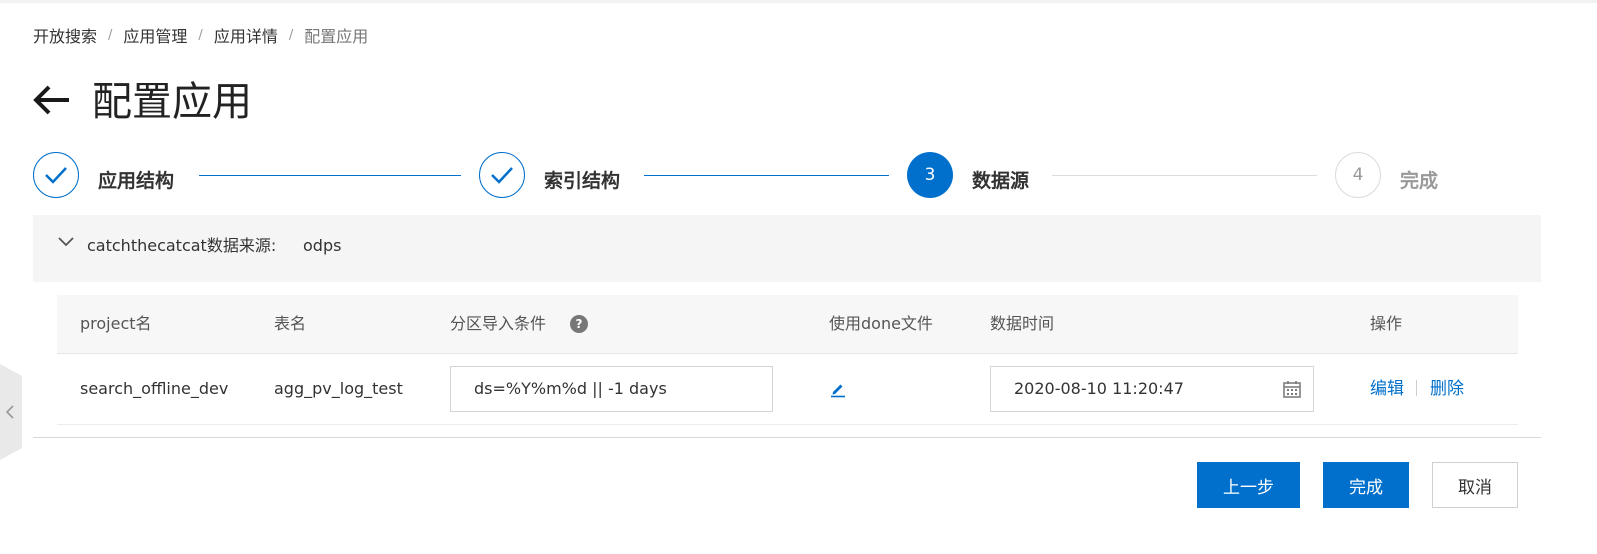  What do you see at coordinates (1416, 388) in the screenshot?
I see `action-divider` at bounding box center [1416, 388].